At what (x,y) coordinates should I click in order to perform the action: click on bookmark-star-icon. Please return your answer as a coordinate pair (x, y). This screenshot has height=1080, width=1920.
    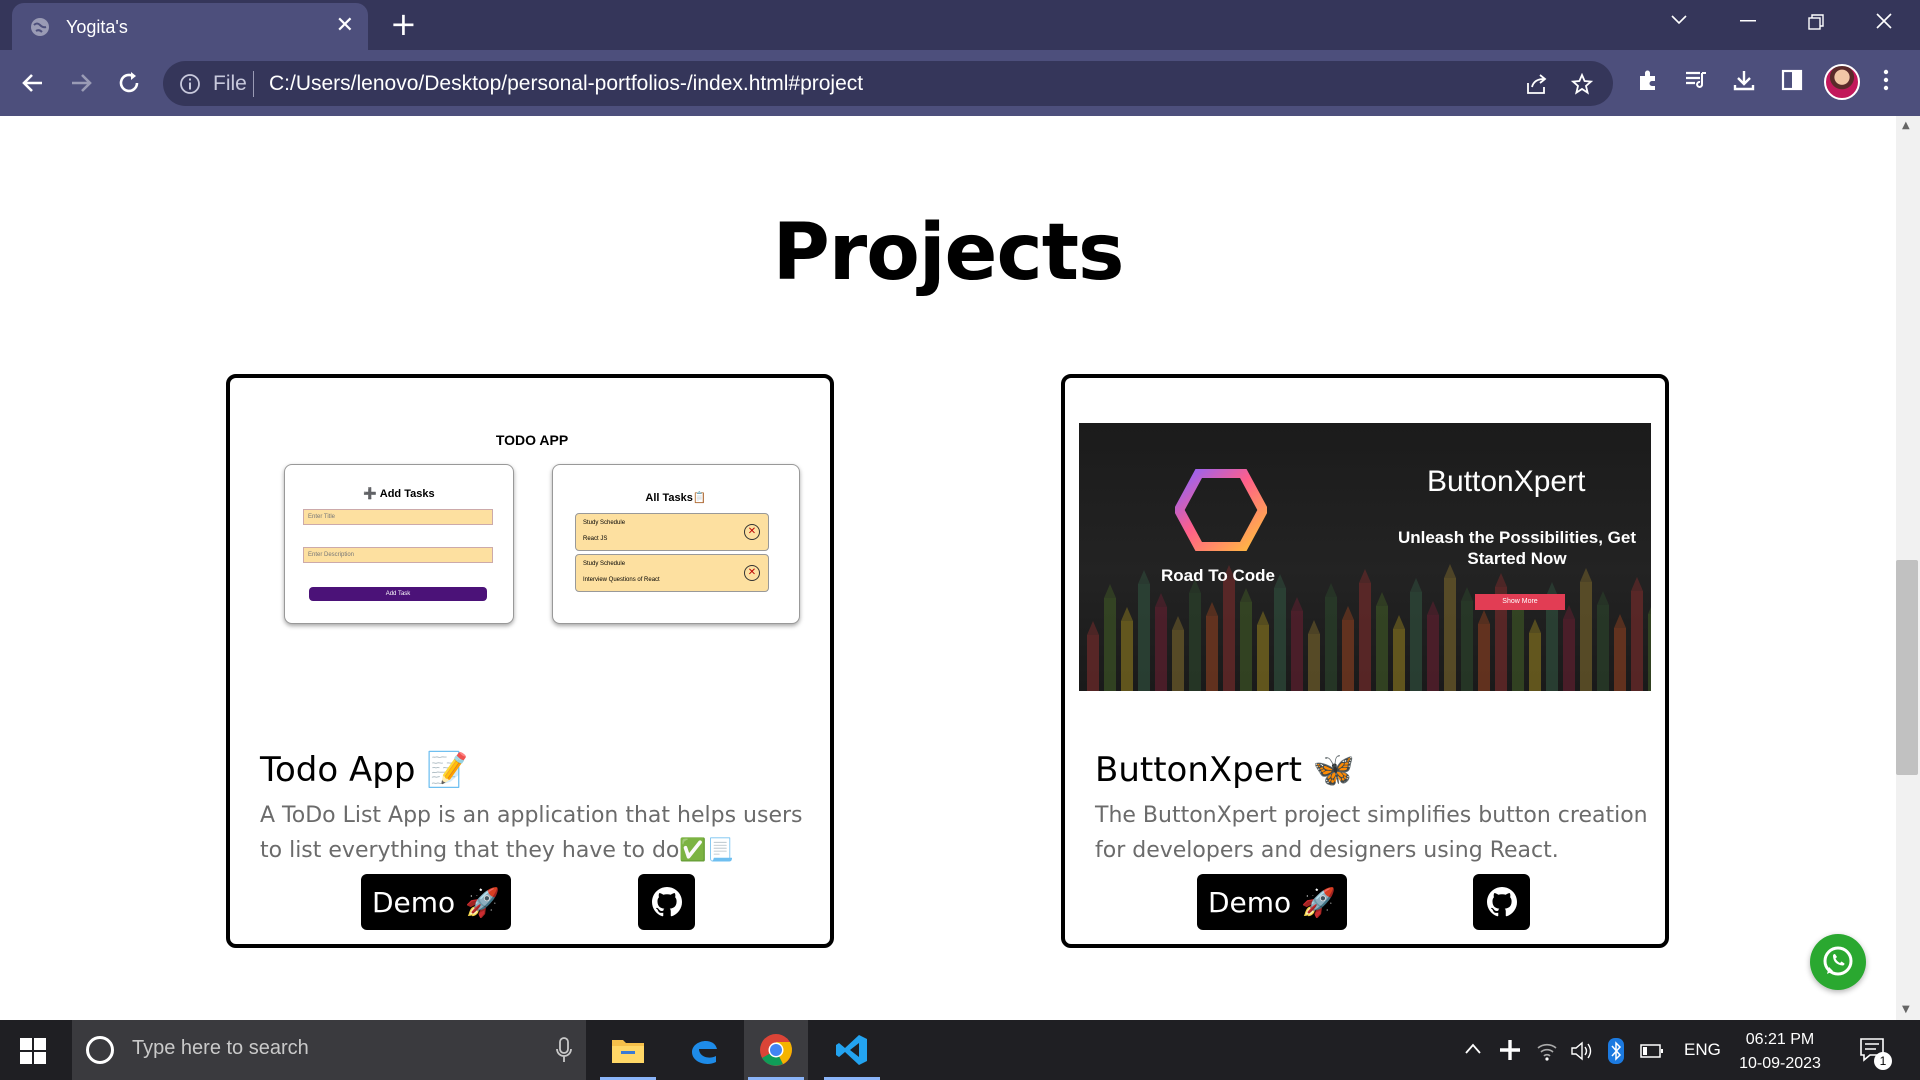
    Looking at the image, I should click on (1582, 84).